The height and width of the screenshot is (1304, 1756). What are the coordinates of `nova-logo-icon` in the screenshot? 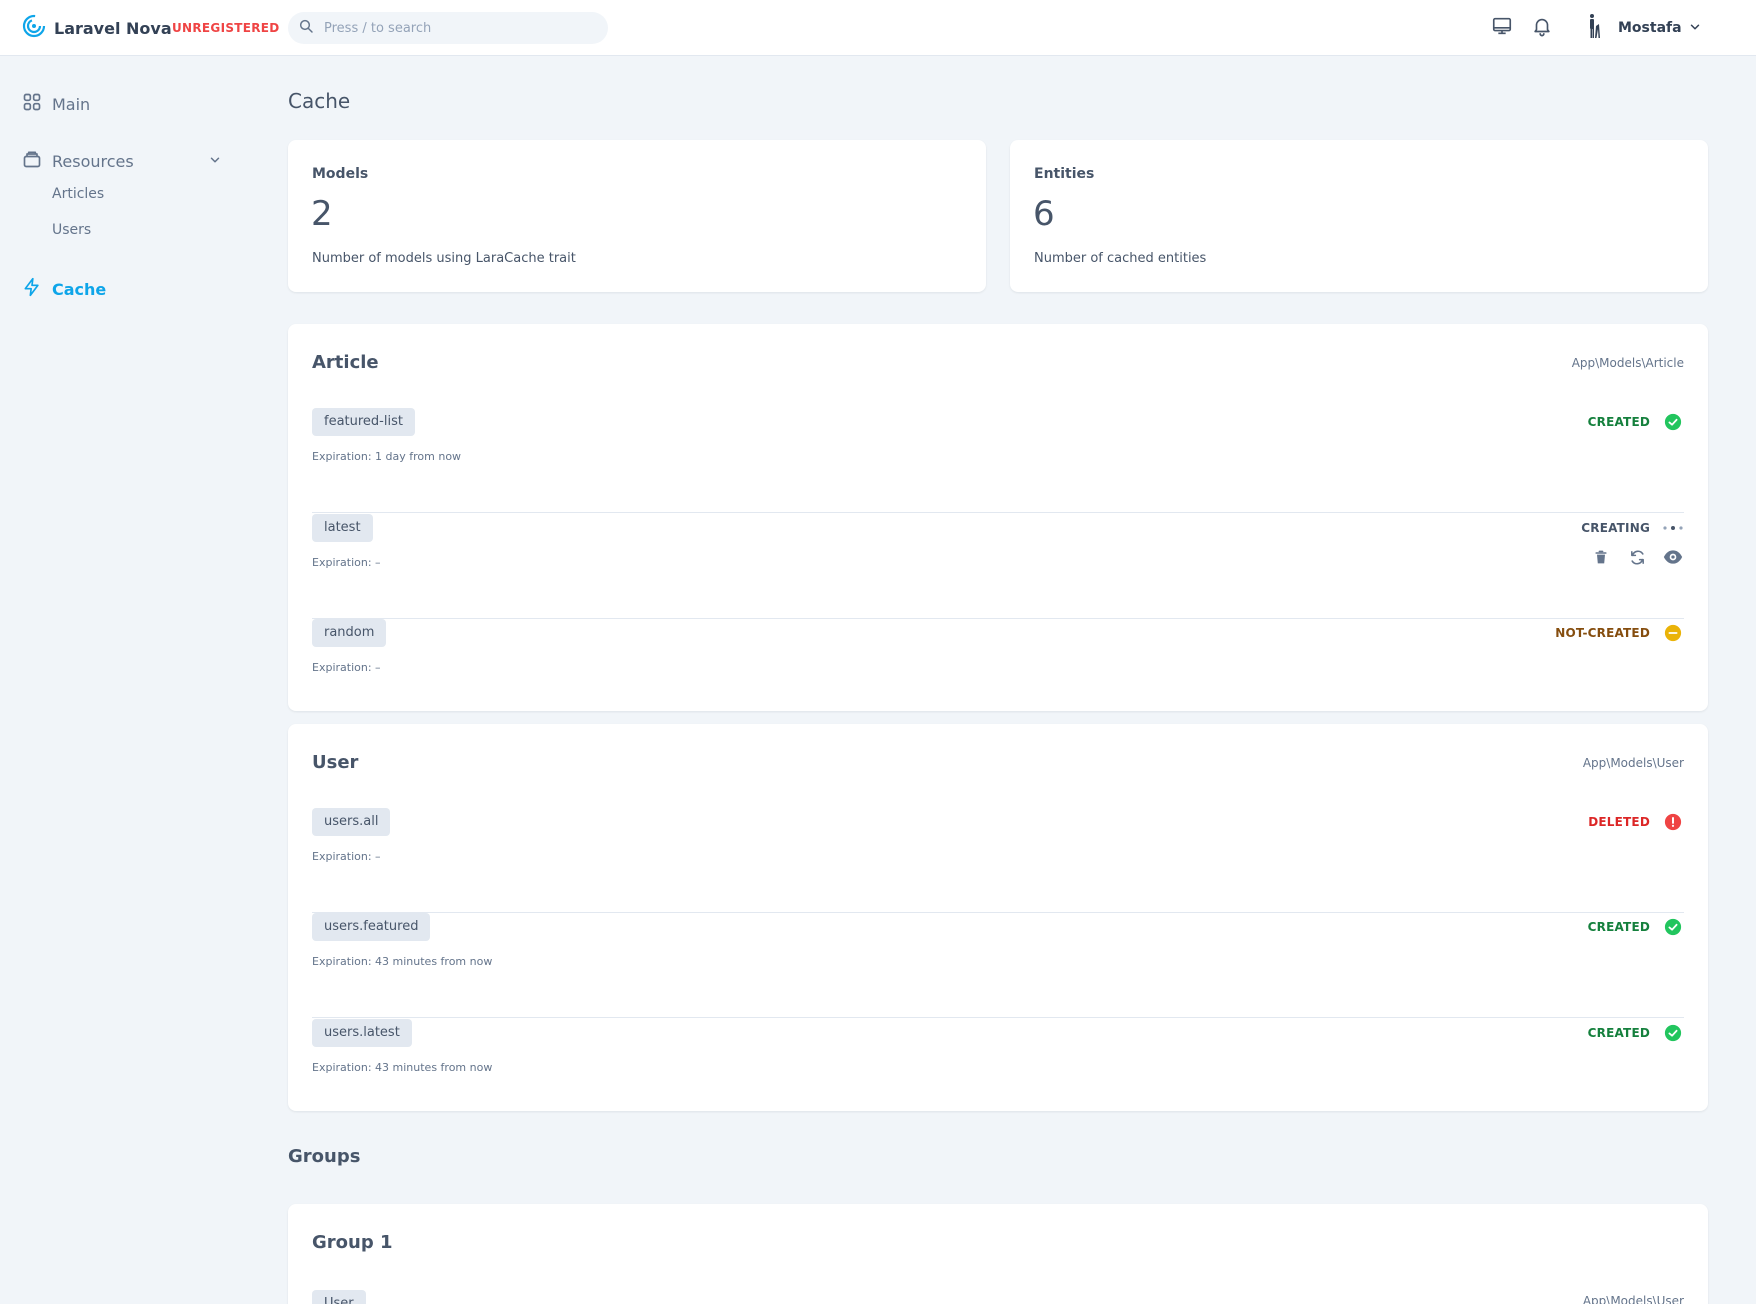 It's located at (34, 28).